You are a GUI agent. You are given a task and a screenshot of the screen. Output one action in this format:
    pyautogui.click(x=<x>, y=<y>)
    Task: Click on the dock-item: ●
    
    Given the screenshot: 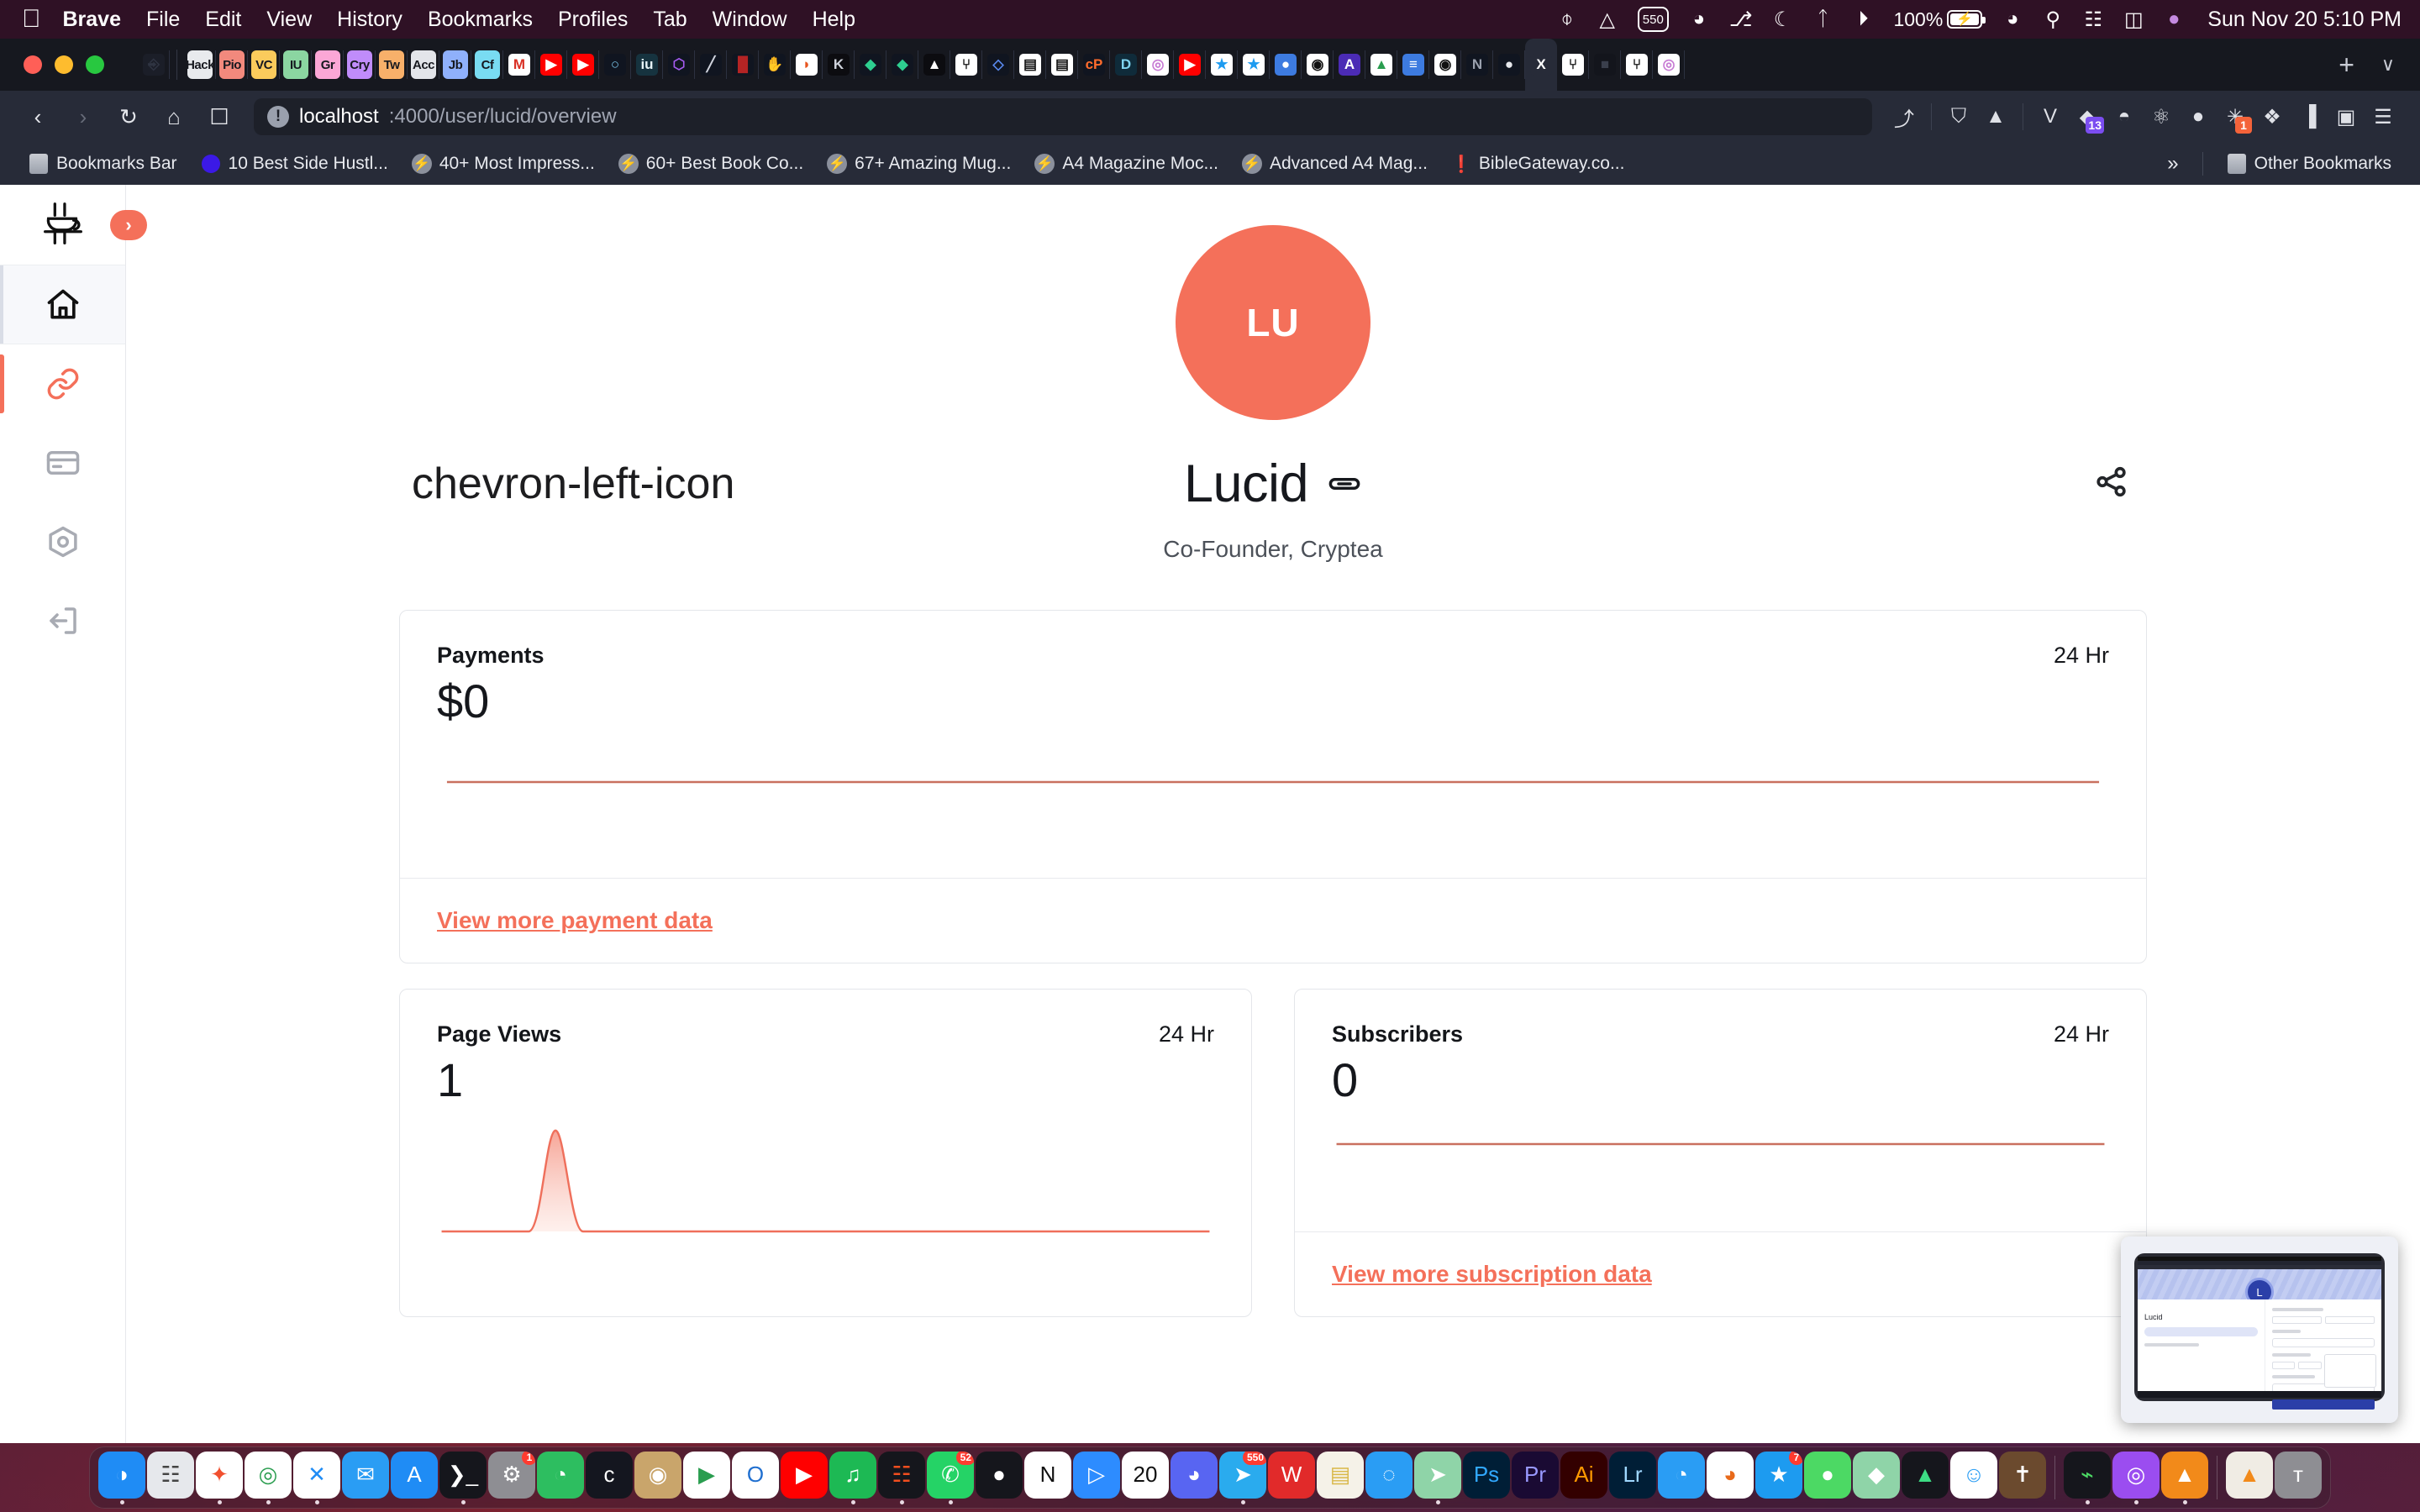 What is the action you would take?
    pyautogui.click(x=1827, y=1477)
    